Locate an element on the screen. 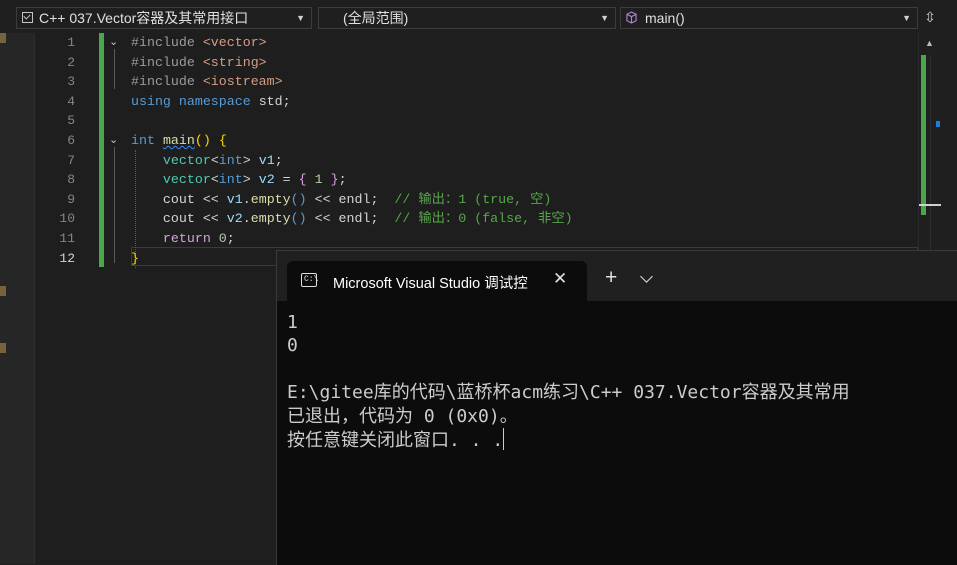  code-line-2: #include <string> is located at coordinates (199, 62).